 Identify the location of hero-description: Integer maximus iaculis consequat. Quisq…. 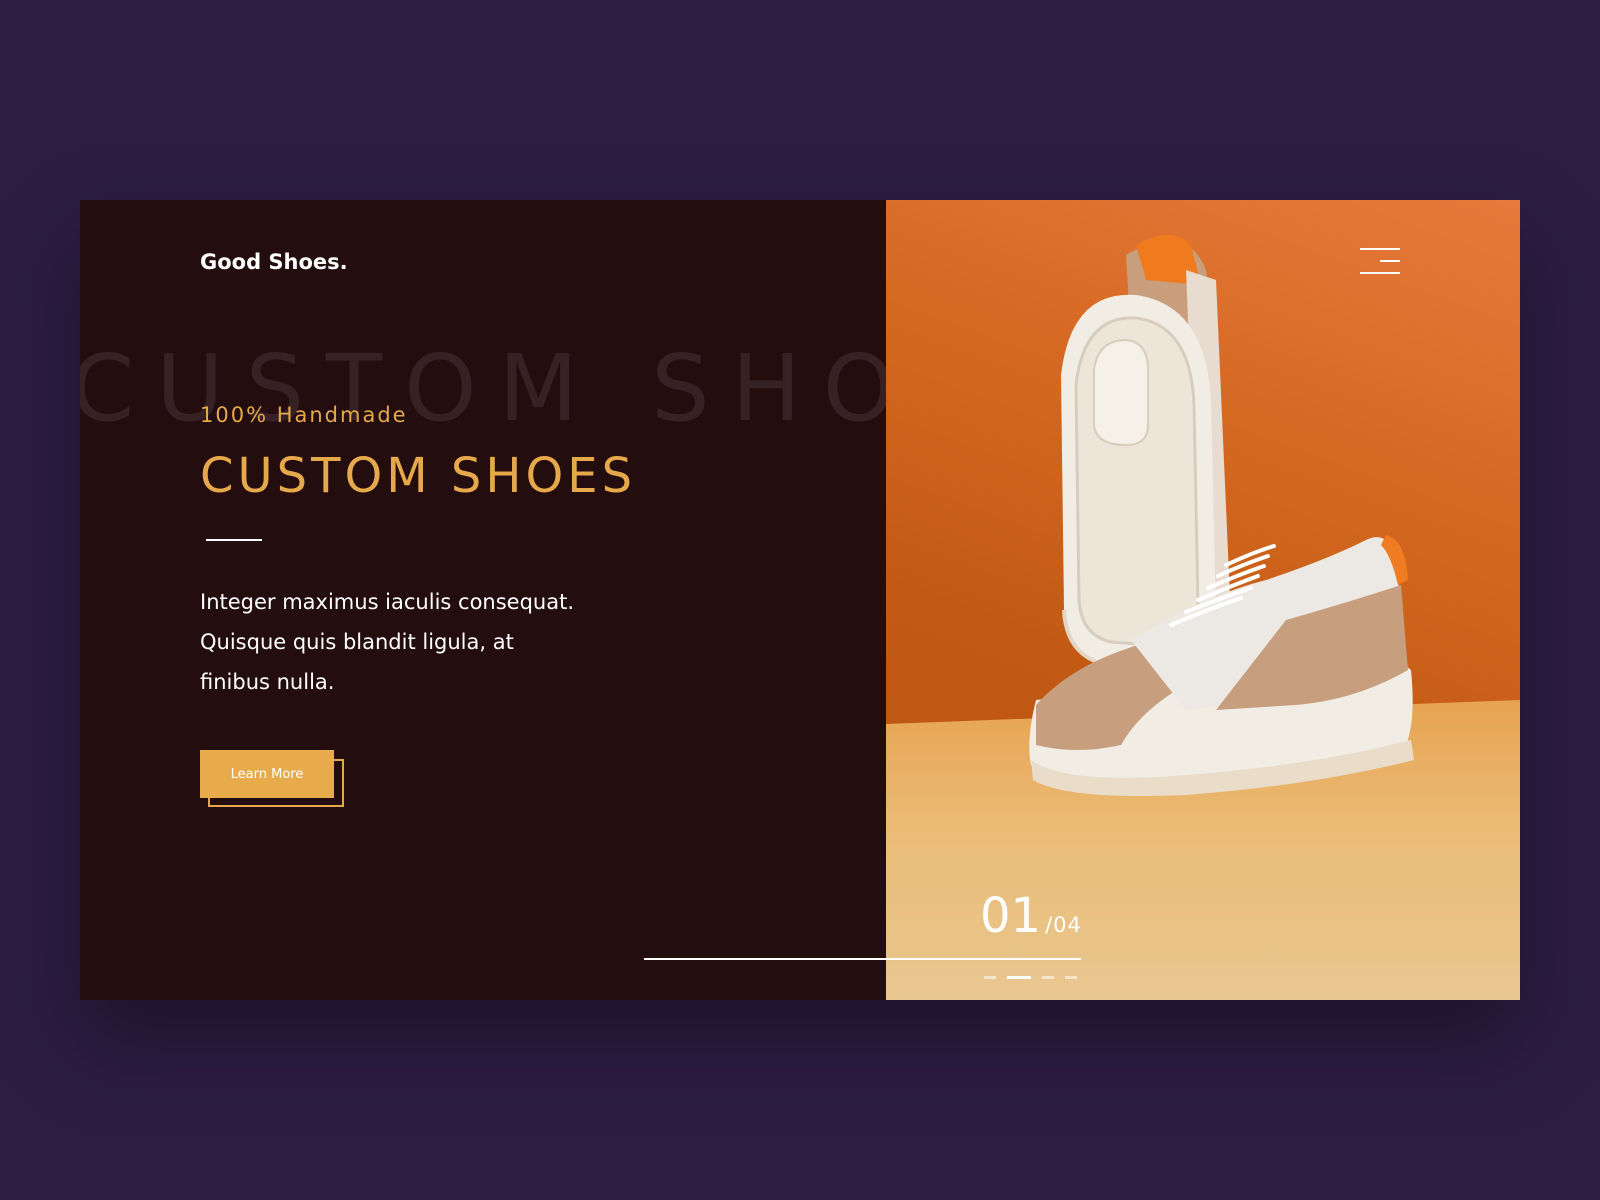
(387, 642).